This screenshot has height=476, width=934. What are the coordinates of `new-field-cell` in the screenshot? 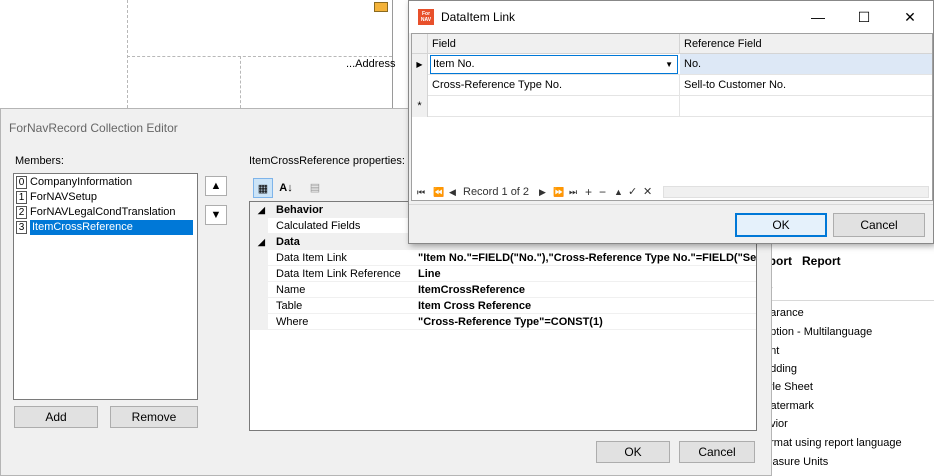 It's located at (554, 106).